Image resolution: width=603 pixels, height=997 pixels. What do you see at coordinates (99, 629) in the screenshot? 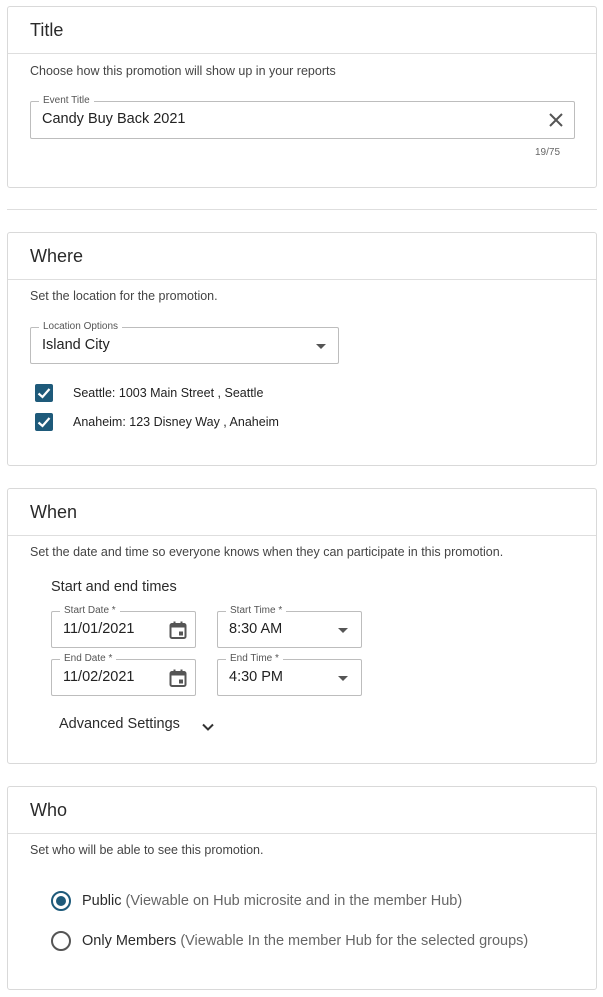
I see `start-date-input: 11/01/2021` at bounding box center [99, 629].